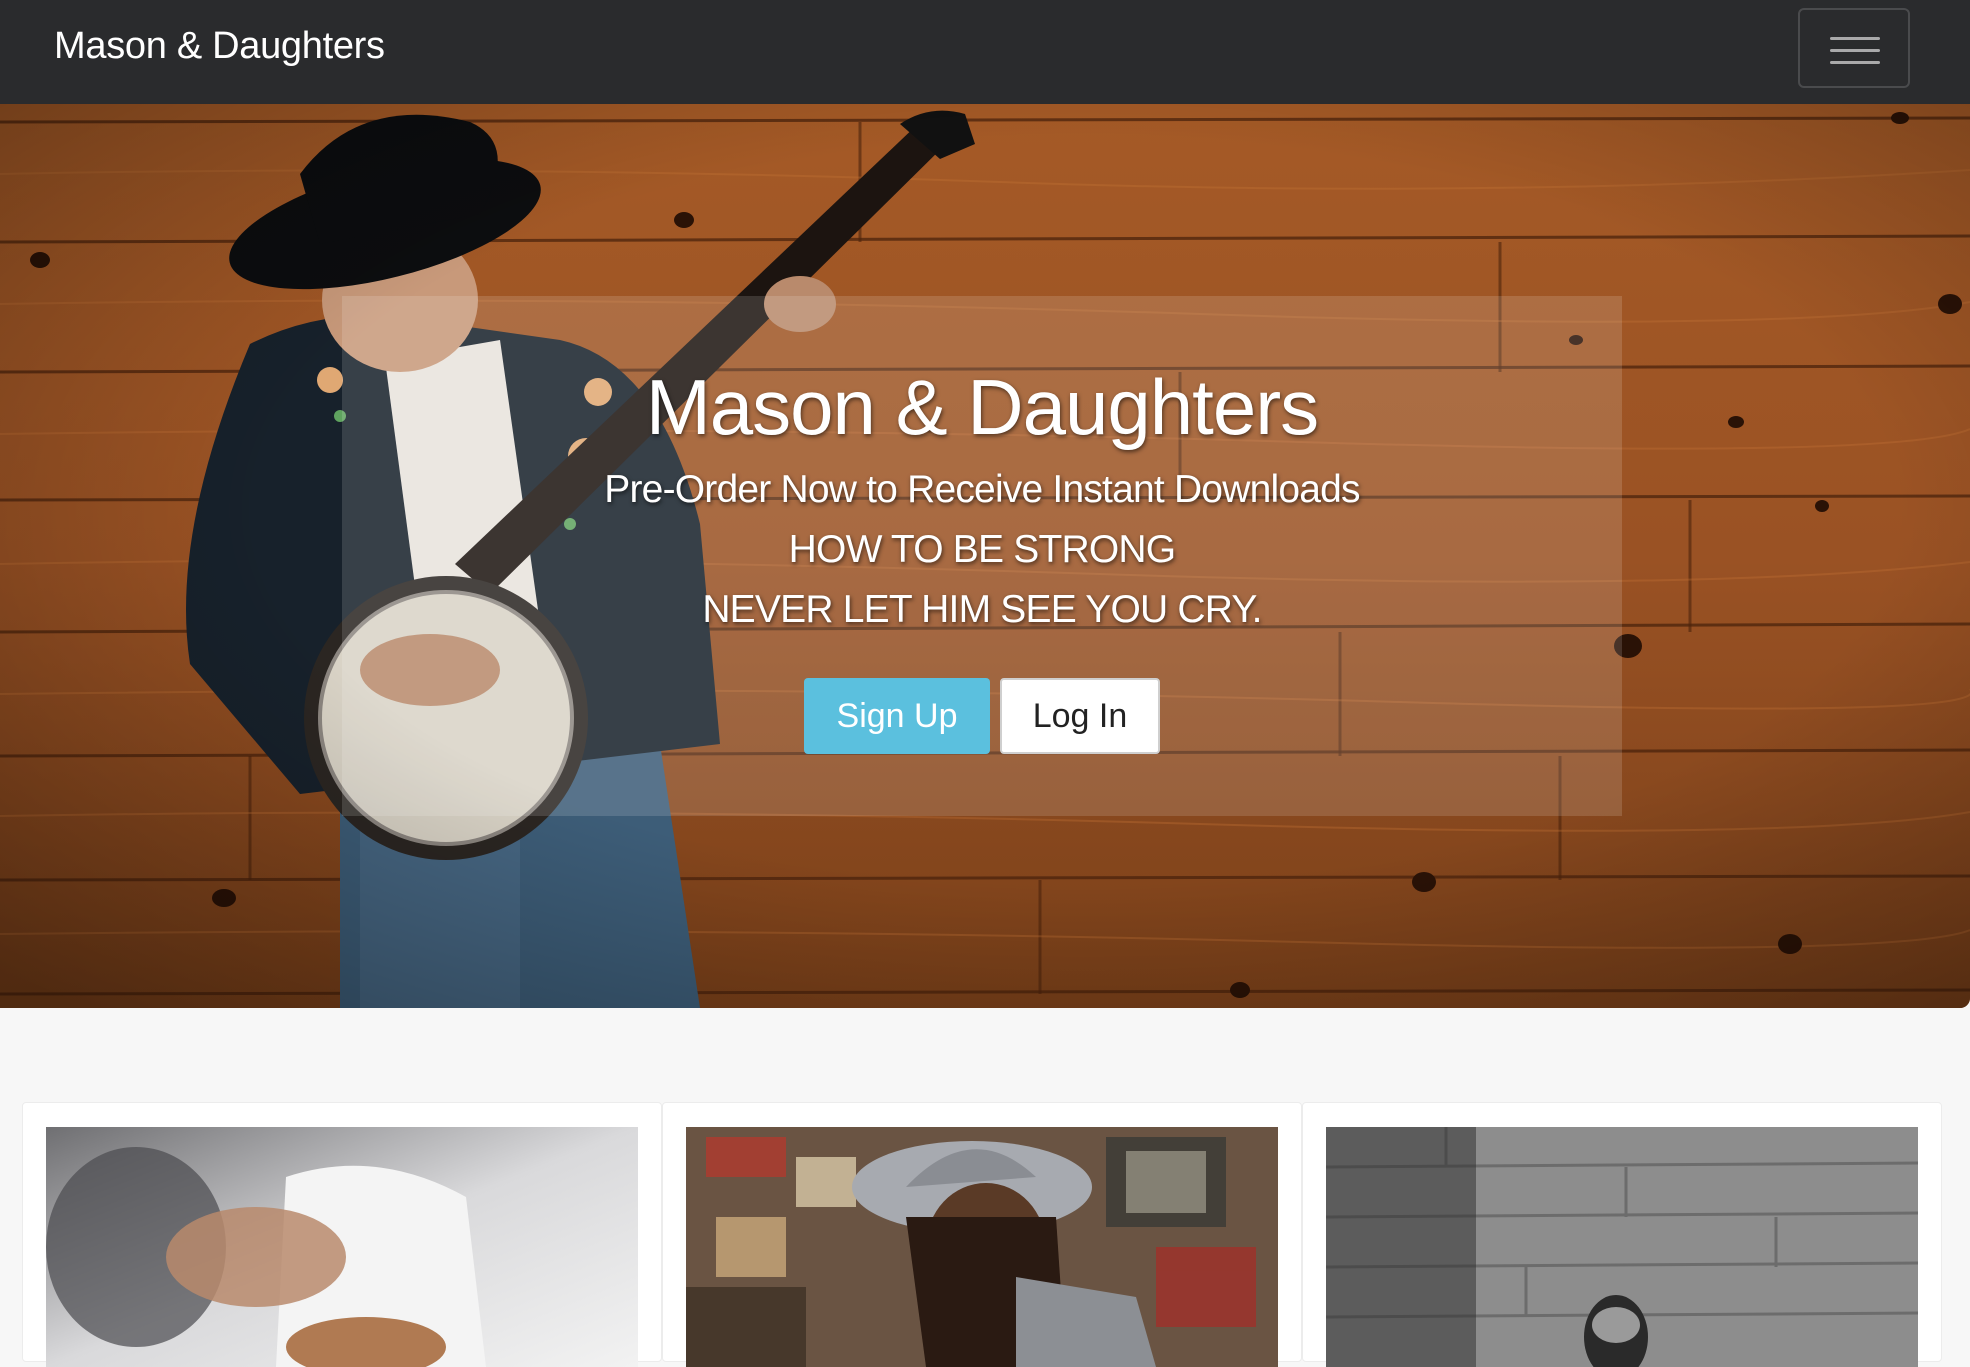  Describe the element at coordinates (982, 549) in the screenshot. I see `hero-line-song-1: HOW TO BE STRONG` at that location.